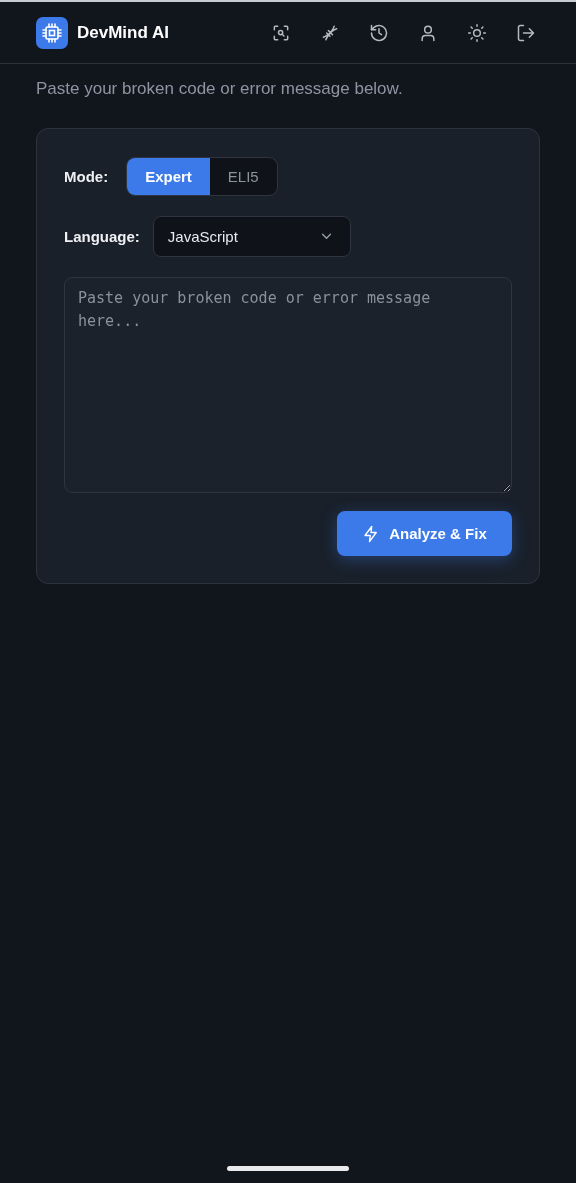 The image size is (576, 1183). I want to click on language-select: JavaScript, so click(251, 236).